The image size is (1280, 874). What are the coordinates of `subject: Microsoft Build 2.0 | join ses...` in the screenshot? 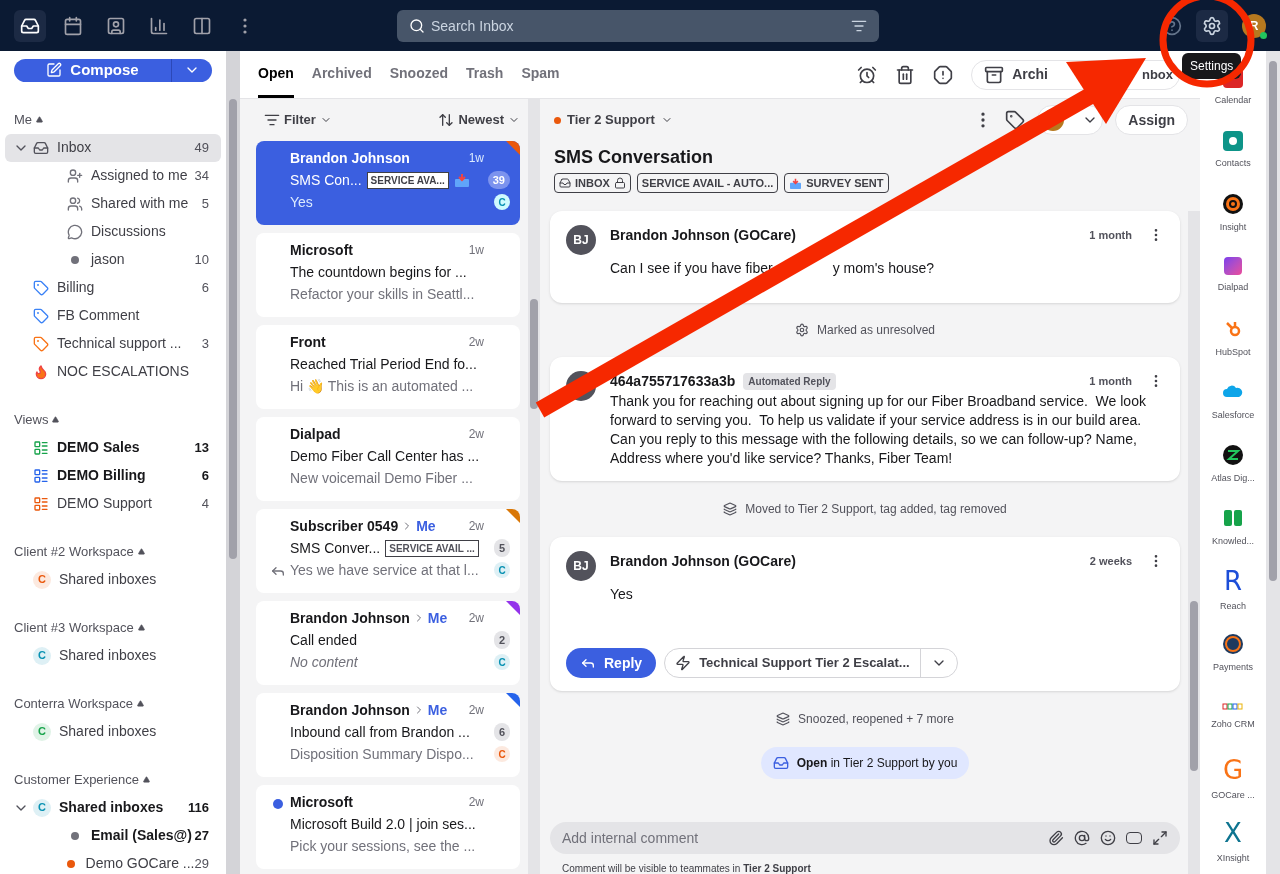 It's located at (383, 824).